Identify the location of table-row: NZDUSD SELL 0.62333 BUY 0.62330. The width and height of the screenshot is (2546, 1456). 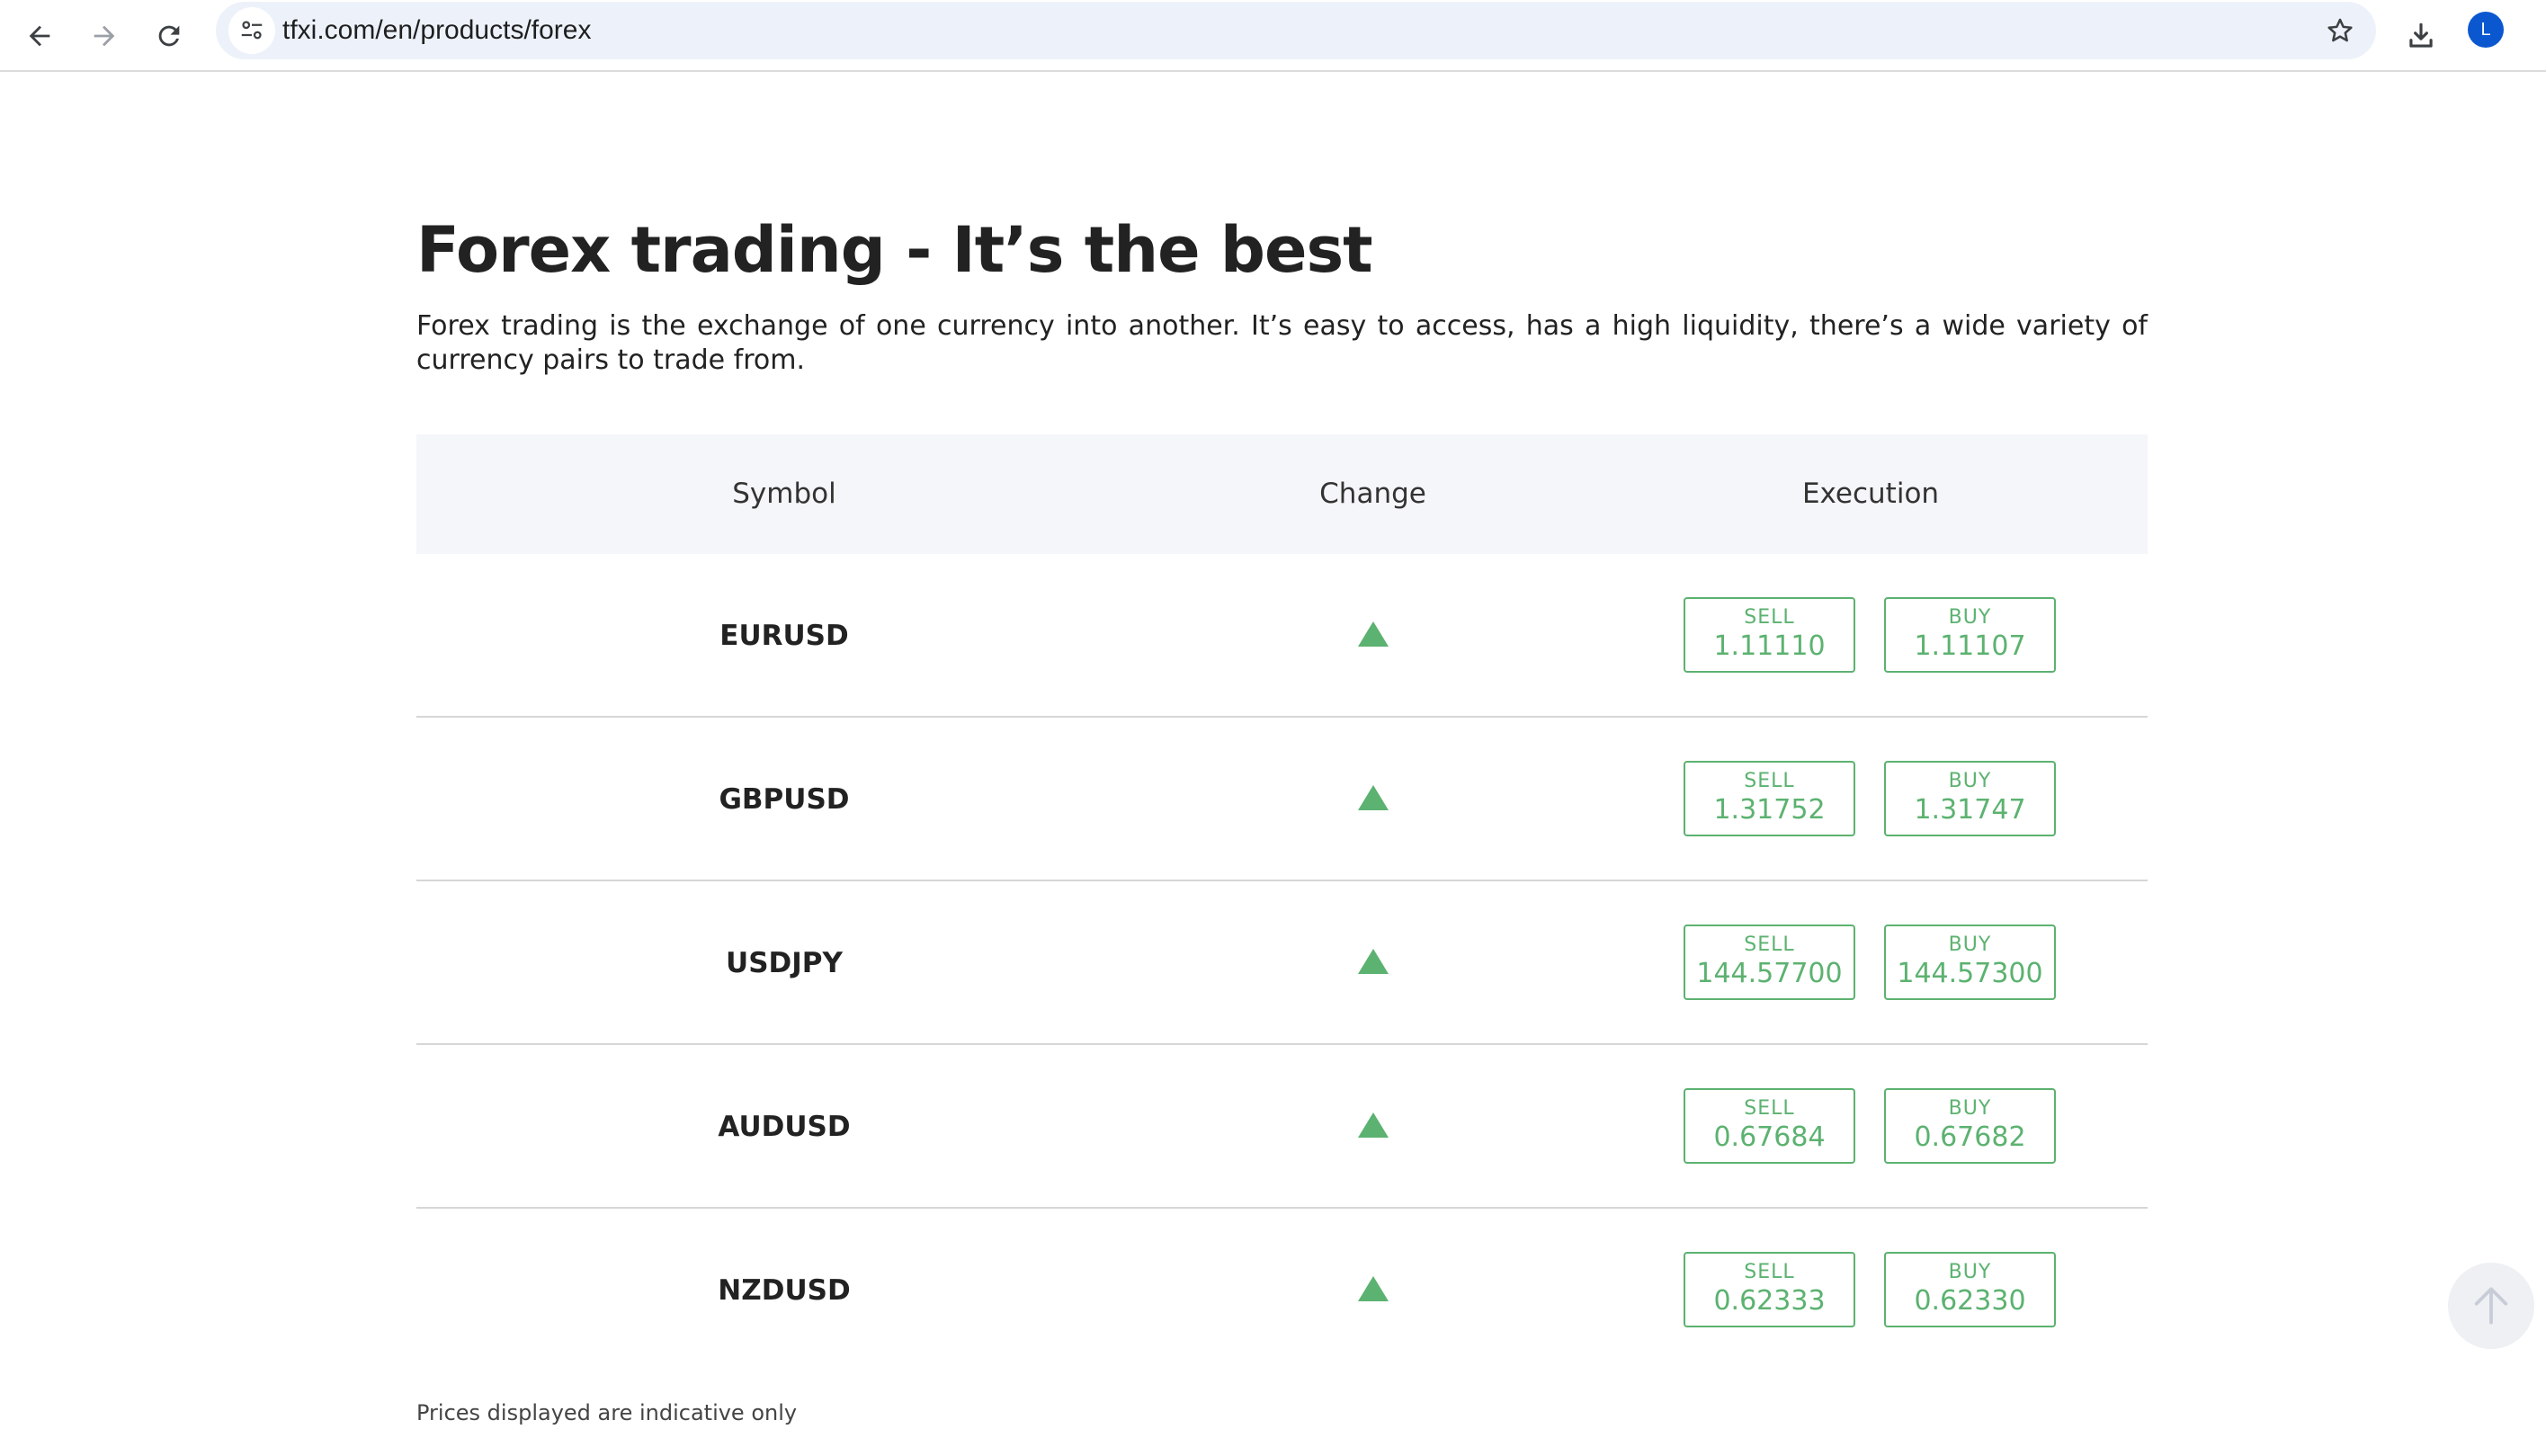
(1282, 1290).